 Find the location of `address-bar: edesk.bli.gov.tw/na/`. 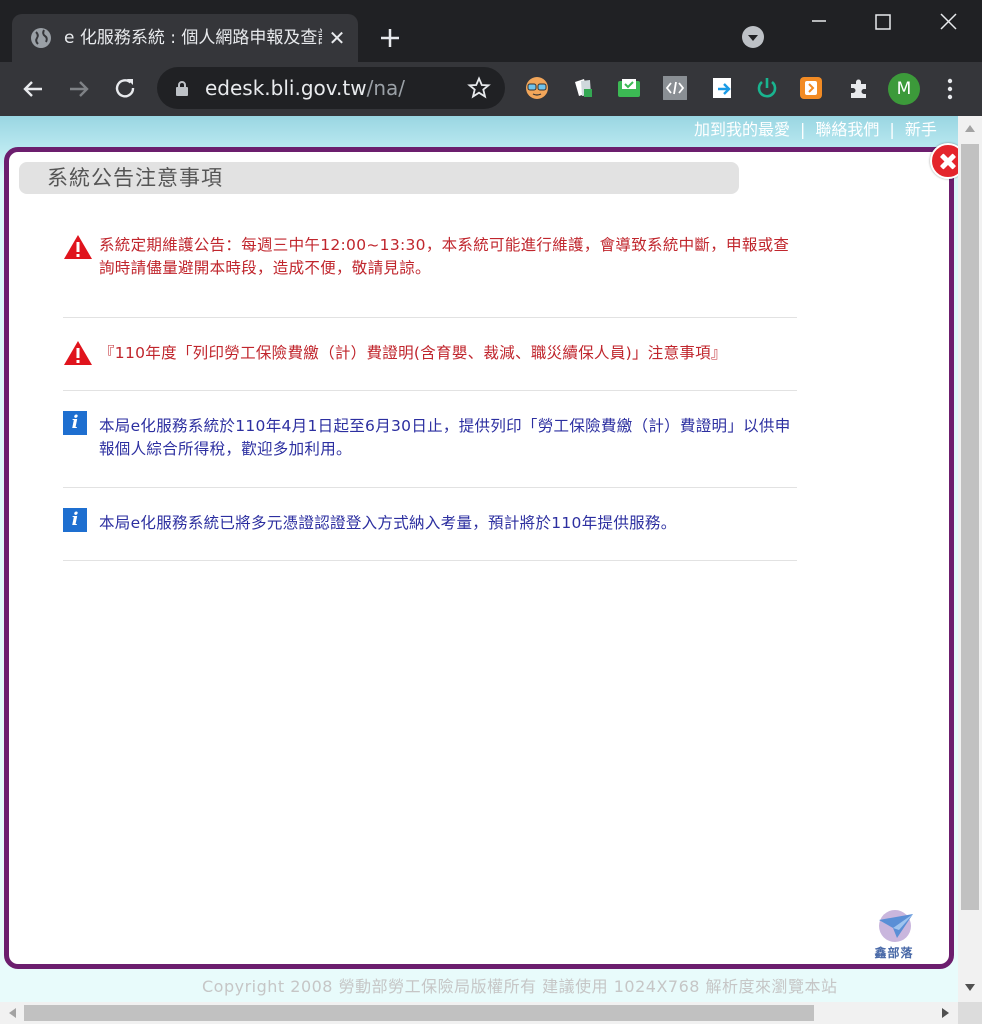

address-bar: edesk.bli.gov.tw/na/ is located at coordinates (331, 88).